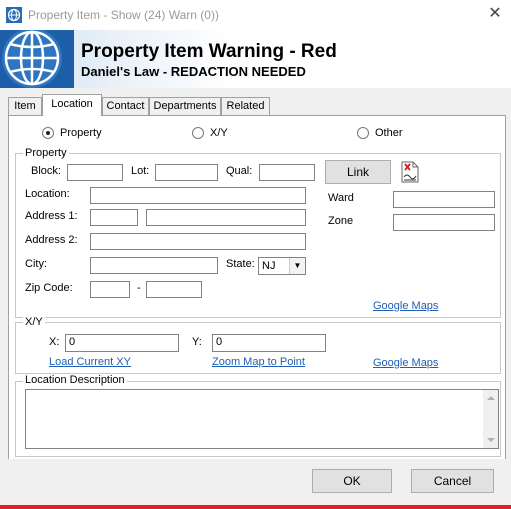  Describe the element at coordinates (125, 106) in the screenshot. I see `tab-contact: Contact` at that location.